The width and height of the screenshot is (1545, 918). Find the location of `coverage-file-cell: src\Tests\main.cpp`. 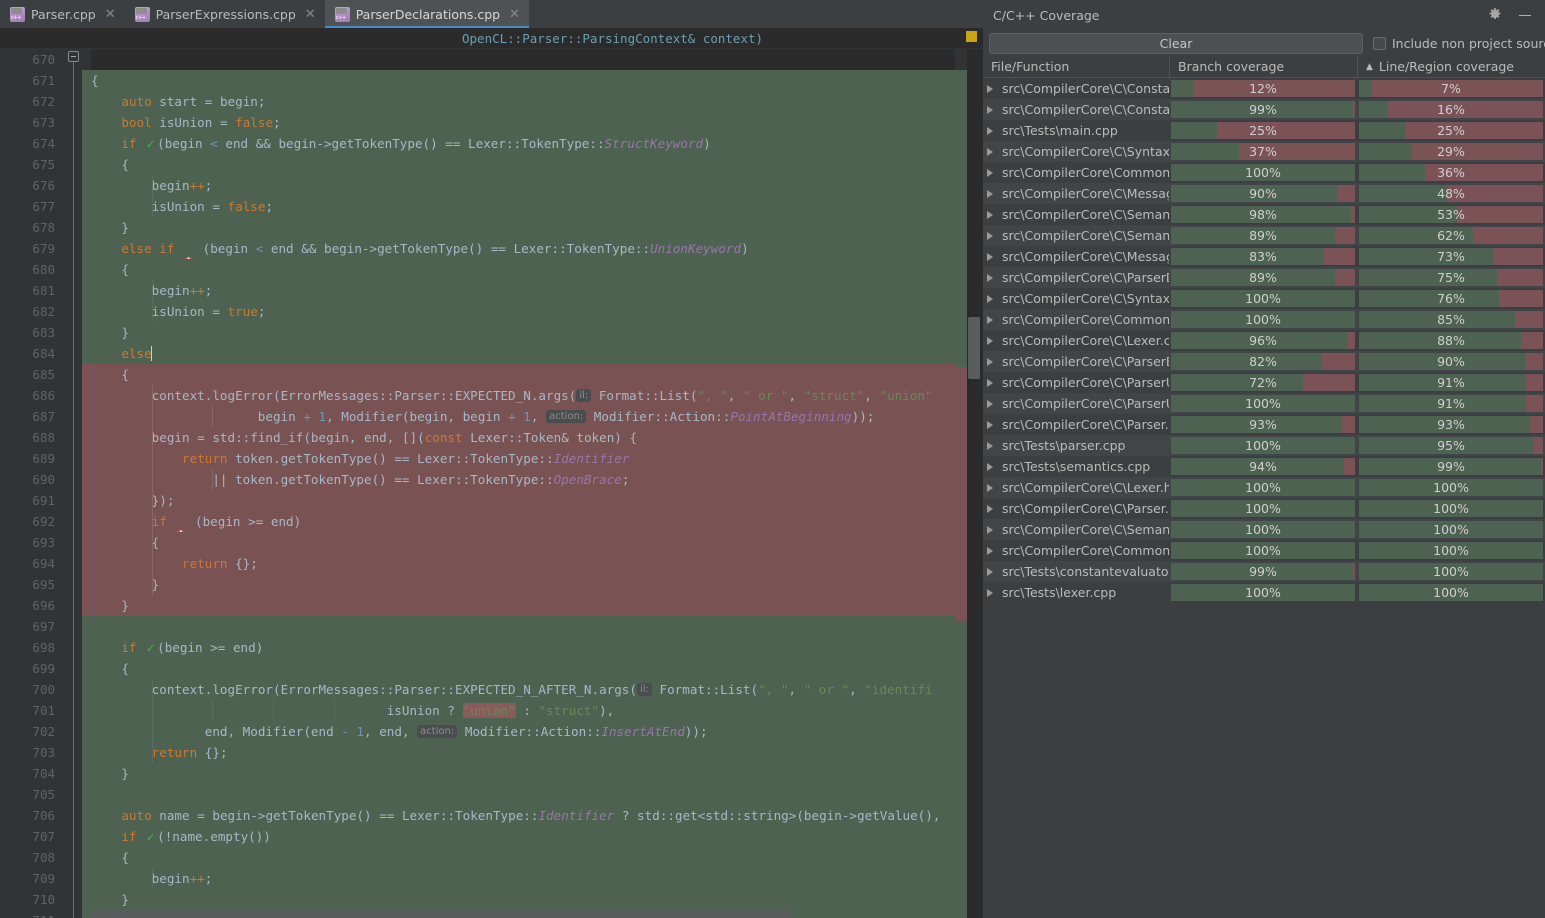

coverage-file-cell: src\Tests\main.cpp is located at coordinates (1076, 130).